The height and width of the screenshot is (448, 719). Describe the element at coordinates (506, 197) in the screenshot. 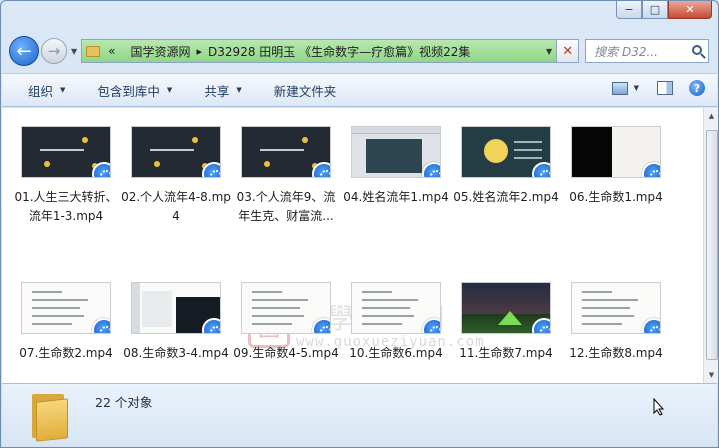

I see `file-name: 05.姓名流年2.mp4` at that location.